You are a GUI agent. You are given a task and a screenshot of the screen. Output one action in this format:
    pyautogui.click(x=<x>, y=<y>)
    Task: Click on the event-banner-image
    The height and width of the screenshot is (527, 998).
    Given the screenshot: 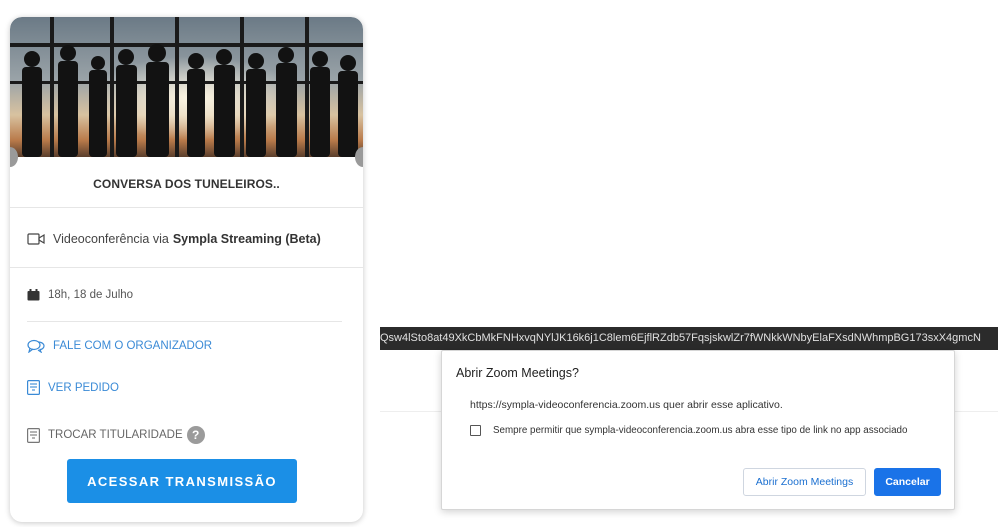 What is the action you would take?
    pyautogui.click(x=186, y=87)
    